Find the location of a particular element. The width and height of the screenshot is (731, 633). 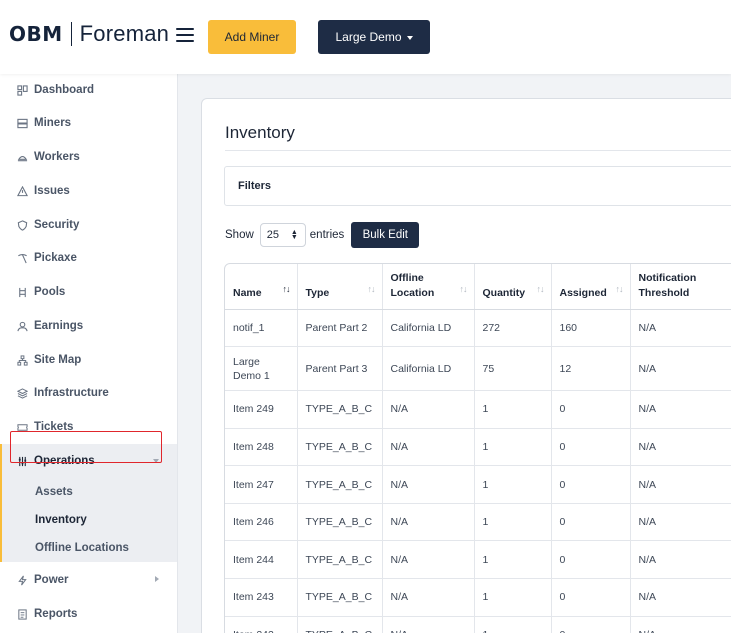

pickaxe-icon is located at coordinates (22, 258).